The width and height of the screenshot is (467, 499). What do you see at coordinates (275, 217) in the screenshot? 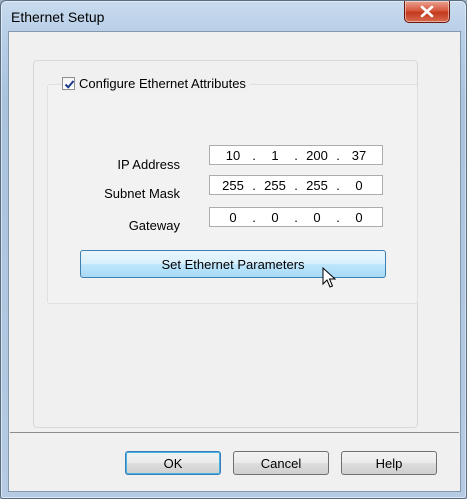
I see `gateway-octet-2: 0` at bounding box center [275, 217].